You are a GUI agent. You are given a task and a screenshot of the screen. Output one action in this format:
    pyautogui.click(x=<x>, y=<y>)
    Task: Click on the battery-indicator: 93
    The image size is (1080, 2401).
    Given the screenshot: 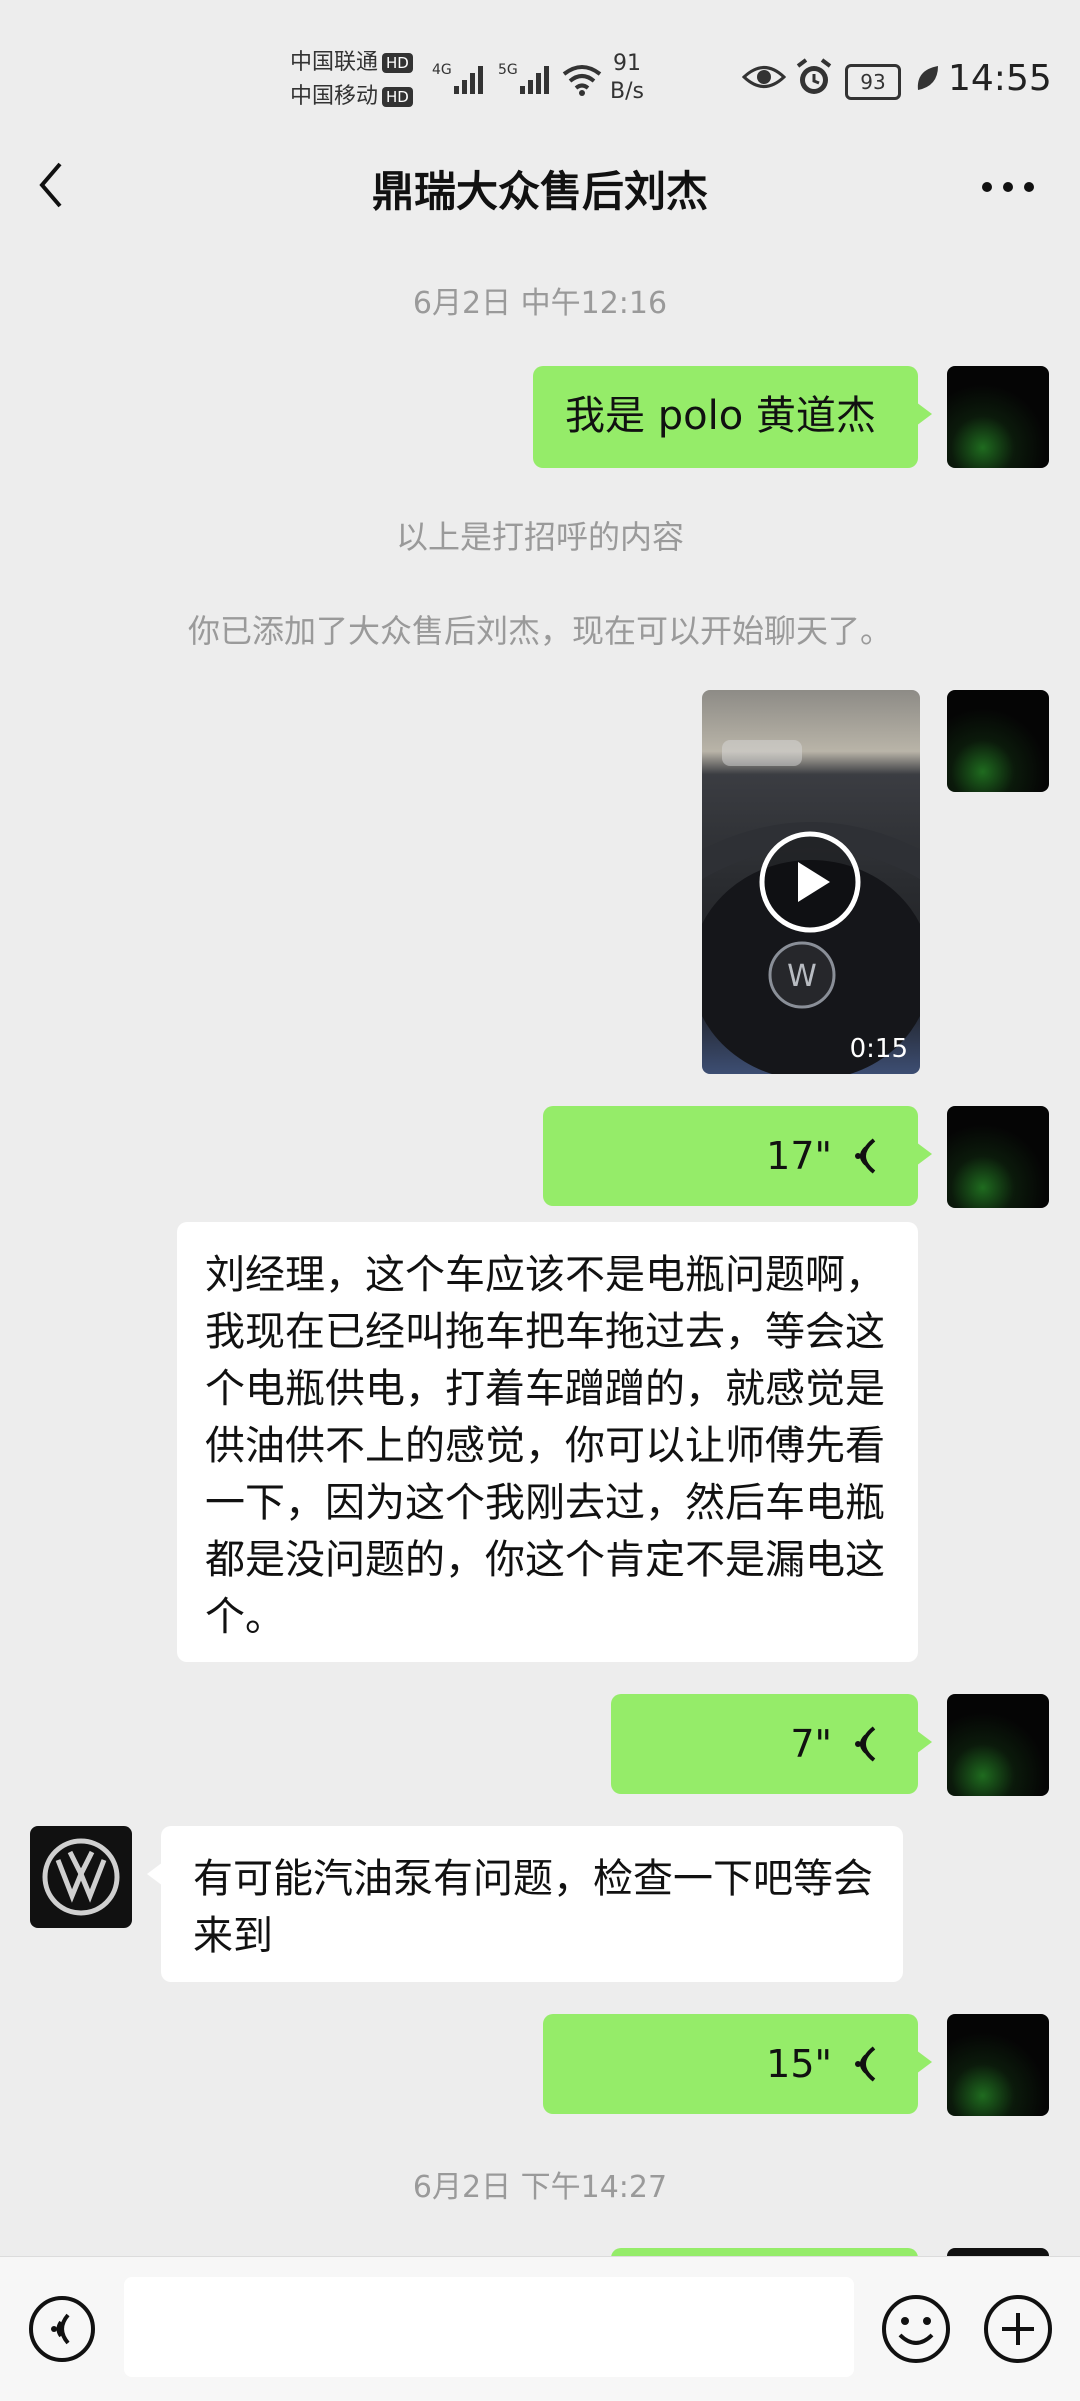 What is the action you would take?
    pyautogui.click(x=873, y=82)
    